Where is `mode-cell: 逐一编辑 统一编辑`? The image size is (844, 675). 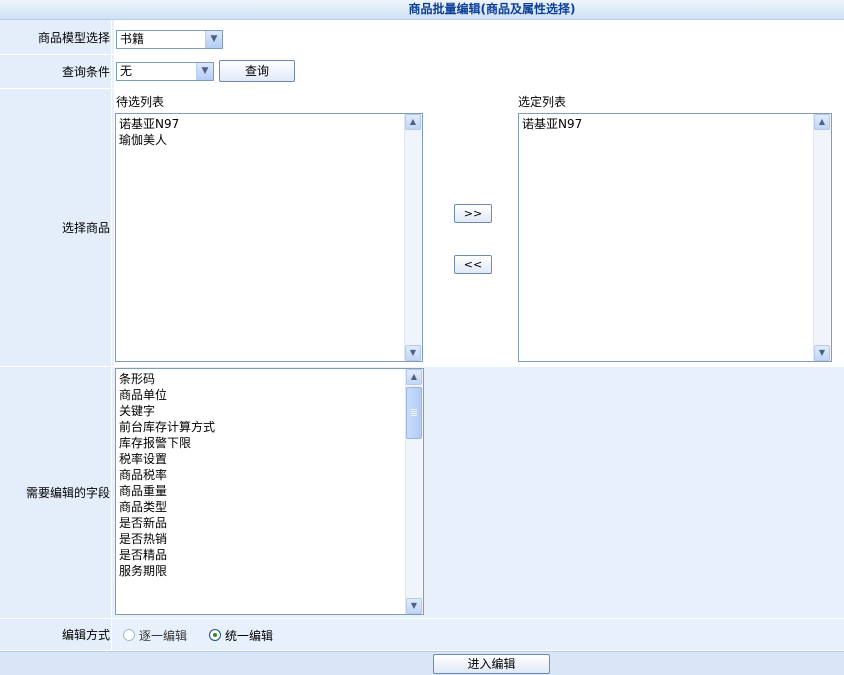 mode-cell: 逐一编辑 统一编辑 is located at coordinates (479, 634).